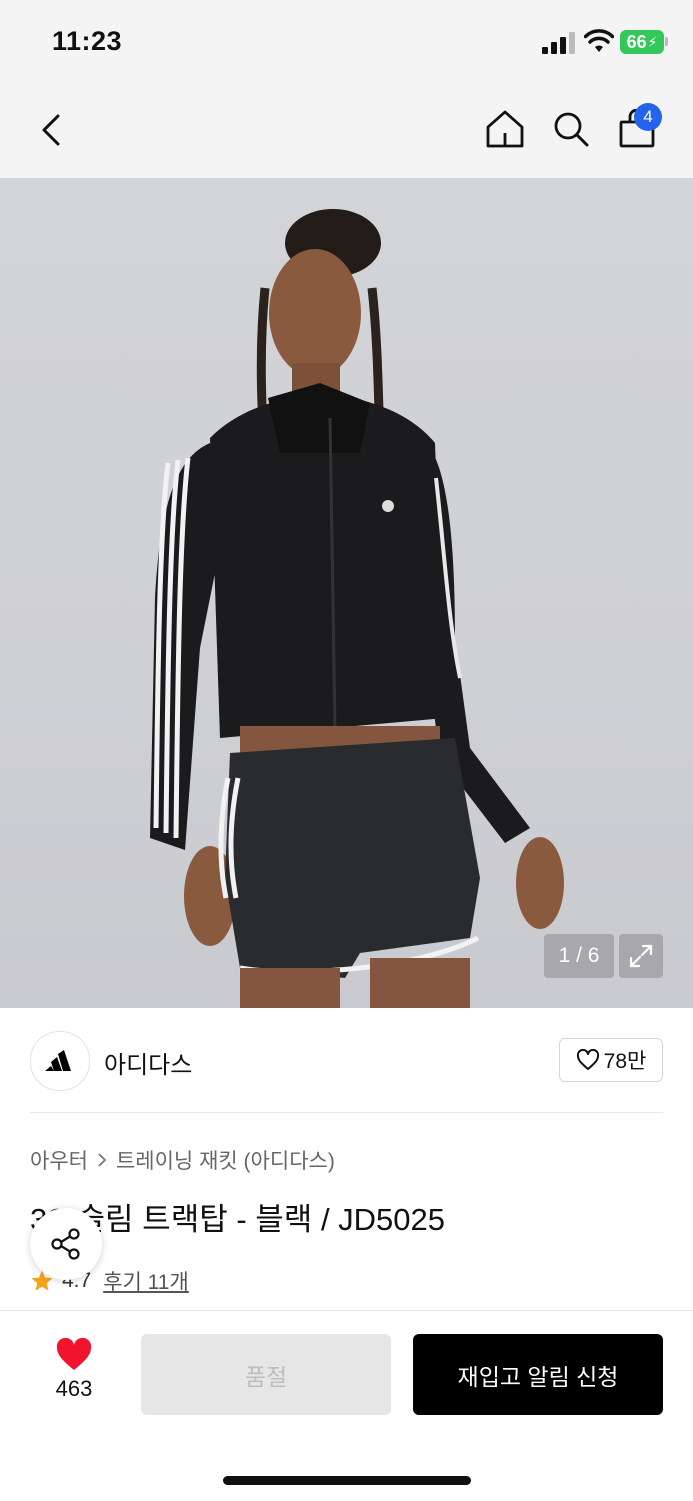  What do you see at coordinates (538, 1374) in the screenshot?
I see `restock-alert-button: 재입고 알림 신청` at bounding box center [538, 1374].